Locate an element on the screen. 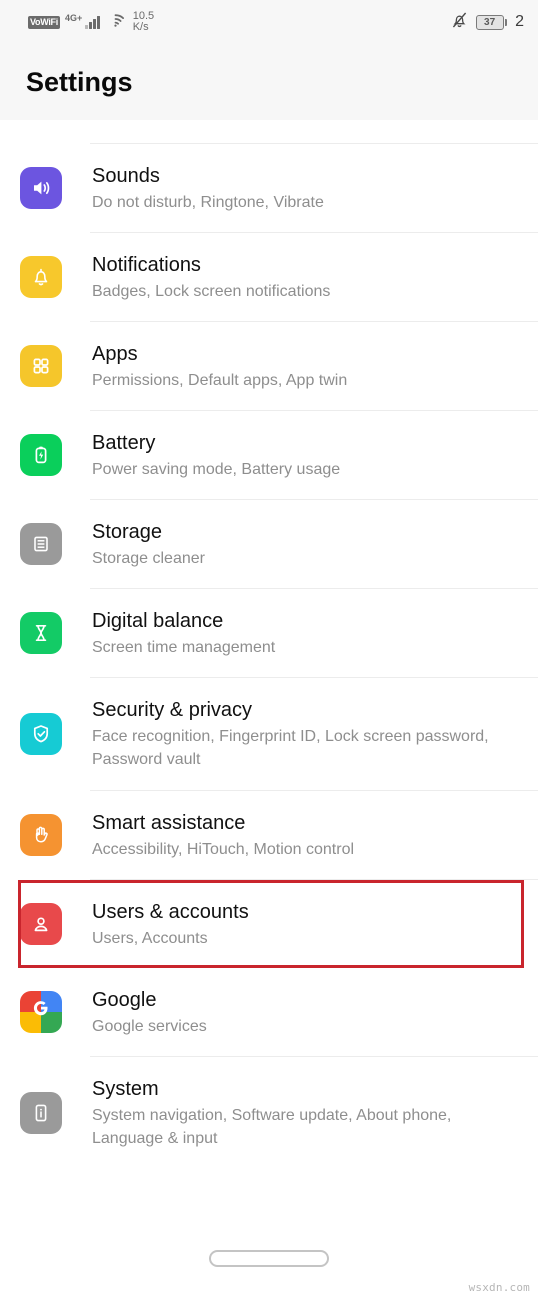 This screenshot has width=538, height=1300. row-subtitle: Permissions, Default apps, App twin is located at coordinates (220, 380).